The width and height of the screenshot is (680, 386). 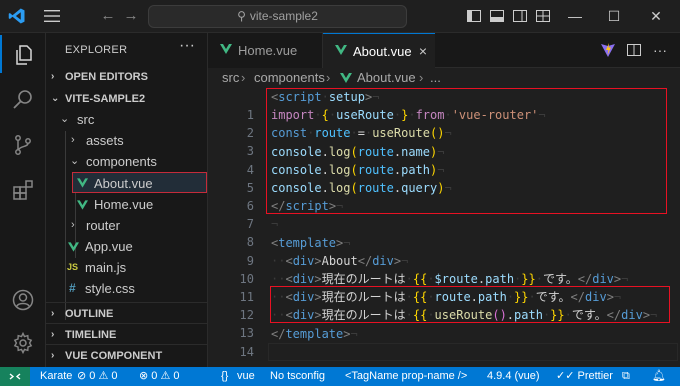 I want to click on extensions-activity, so click(x=23, y=189).